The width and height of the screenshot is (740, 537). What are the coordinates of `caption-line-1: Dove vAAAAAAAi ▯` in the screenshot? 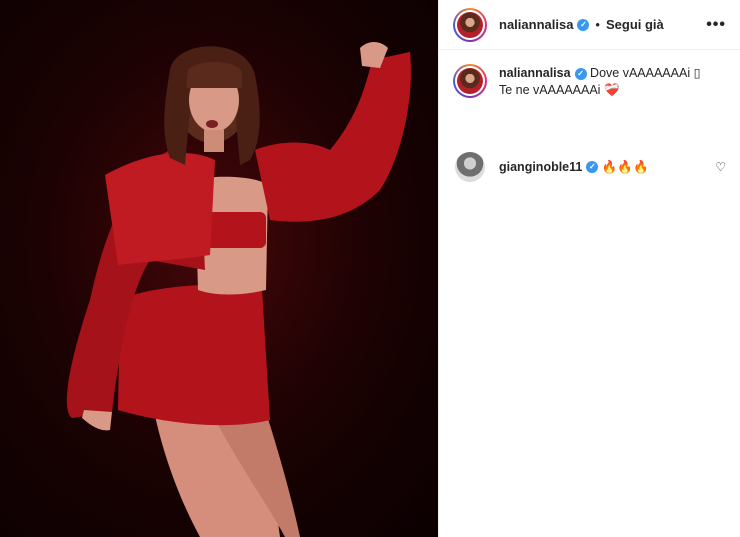 It's located at (645, 73).